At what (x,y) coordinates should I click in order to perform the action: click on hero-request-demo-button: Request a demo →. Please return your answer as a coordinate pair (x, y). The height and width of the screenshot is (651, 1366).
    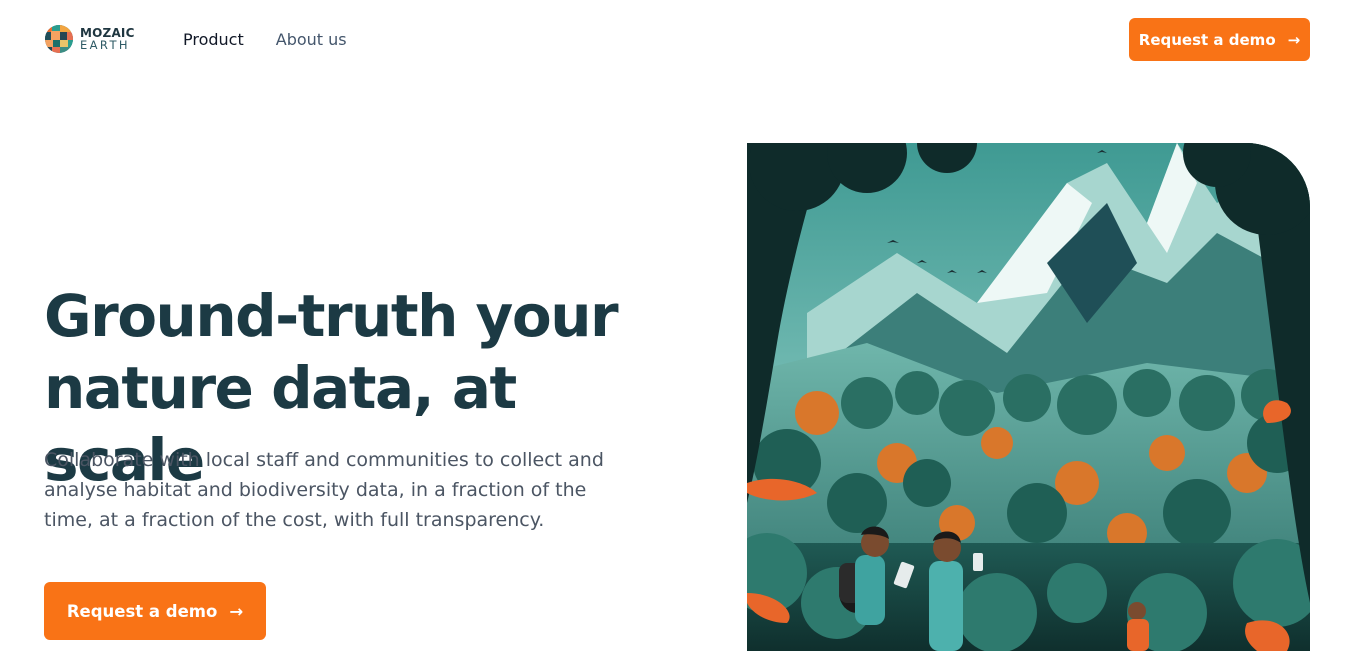
    Looking at the image, I should click on (155, 611).